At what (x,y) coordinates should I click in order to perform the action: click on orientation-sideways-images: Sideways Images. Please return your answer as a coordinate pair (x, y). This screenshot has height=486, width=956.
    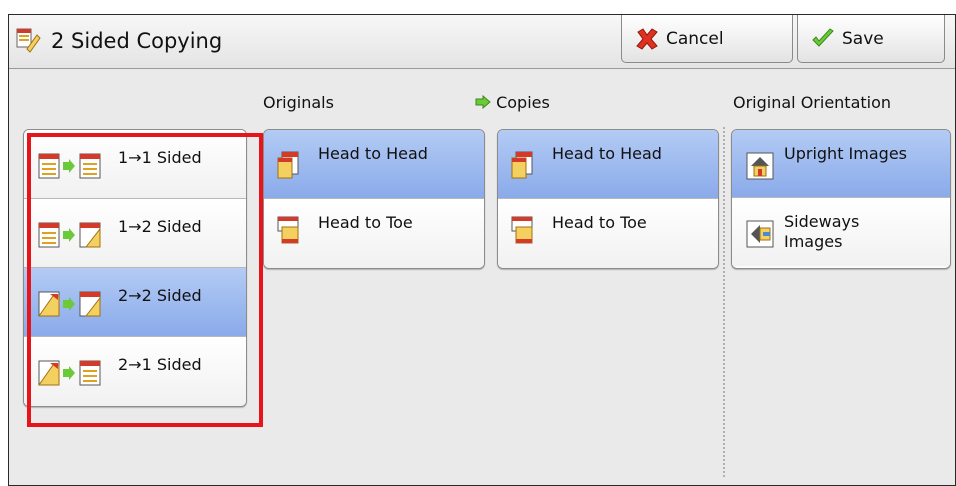
    Looking at the image, I should click on (841, 232).